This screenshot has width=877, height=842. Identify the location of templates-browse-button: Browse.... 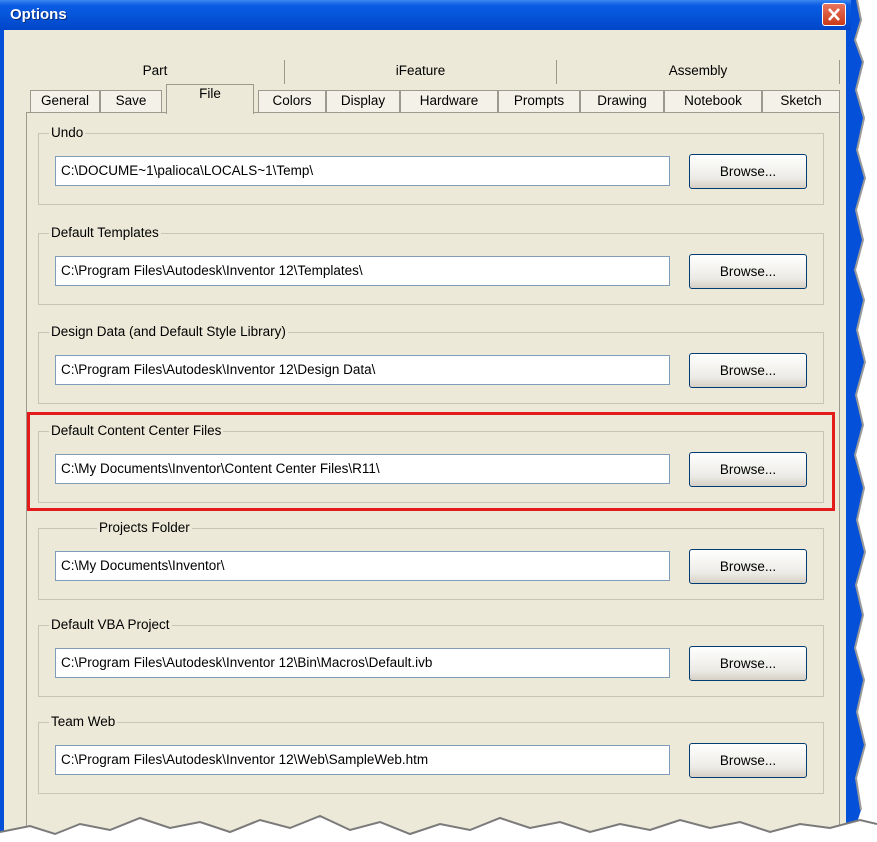
(748, 271).